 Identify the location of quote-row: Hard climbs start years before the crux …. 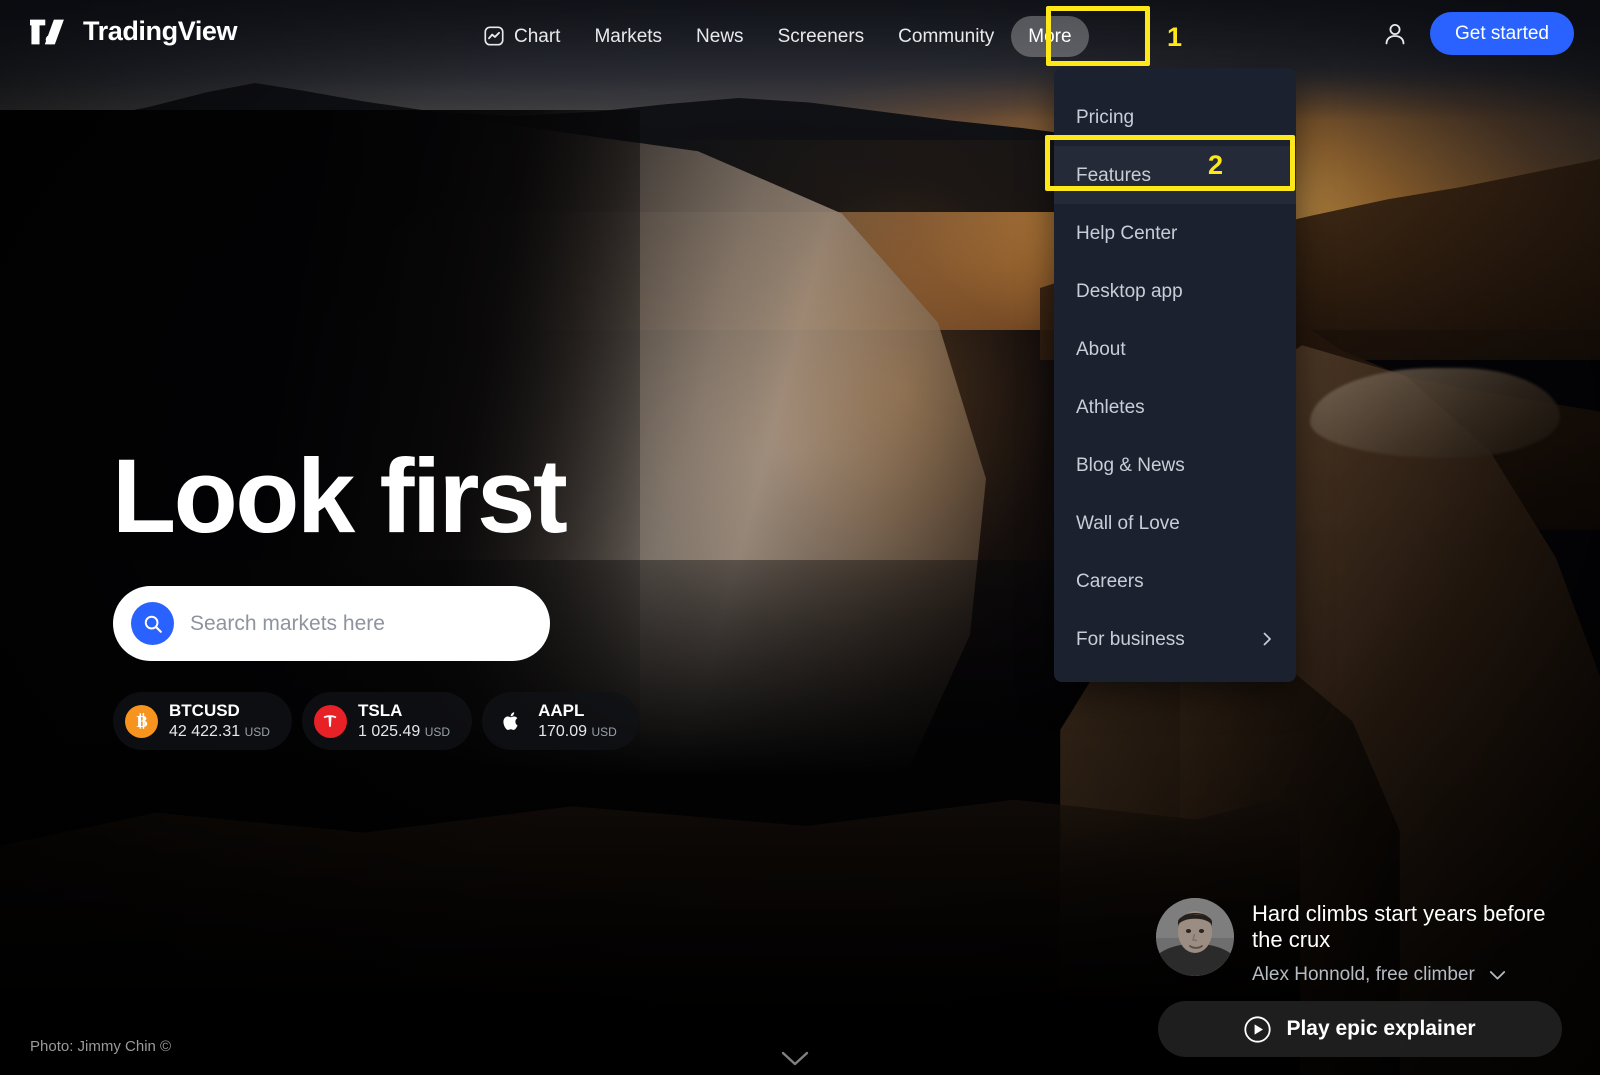
(1366, 942).